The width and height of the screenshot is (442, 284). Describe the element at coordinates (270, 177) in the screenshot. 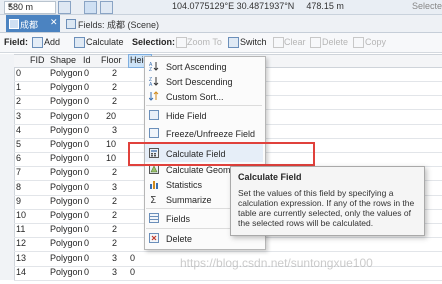

I see `tooltip-title: Calculate Field` at that location.